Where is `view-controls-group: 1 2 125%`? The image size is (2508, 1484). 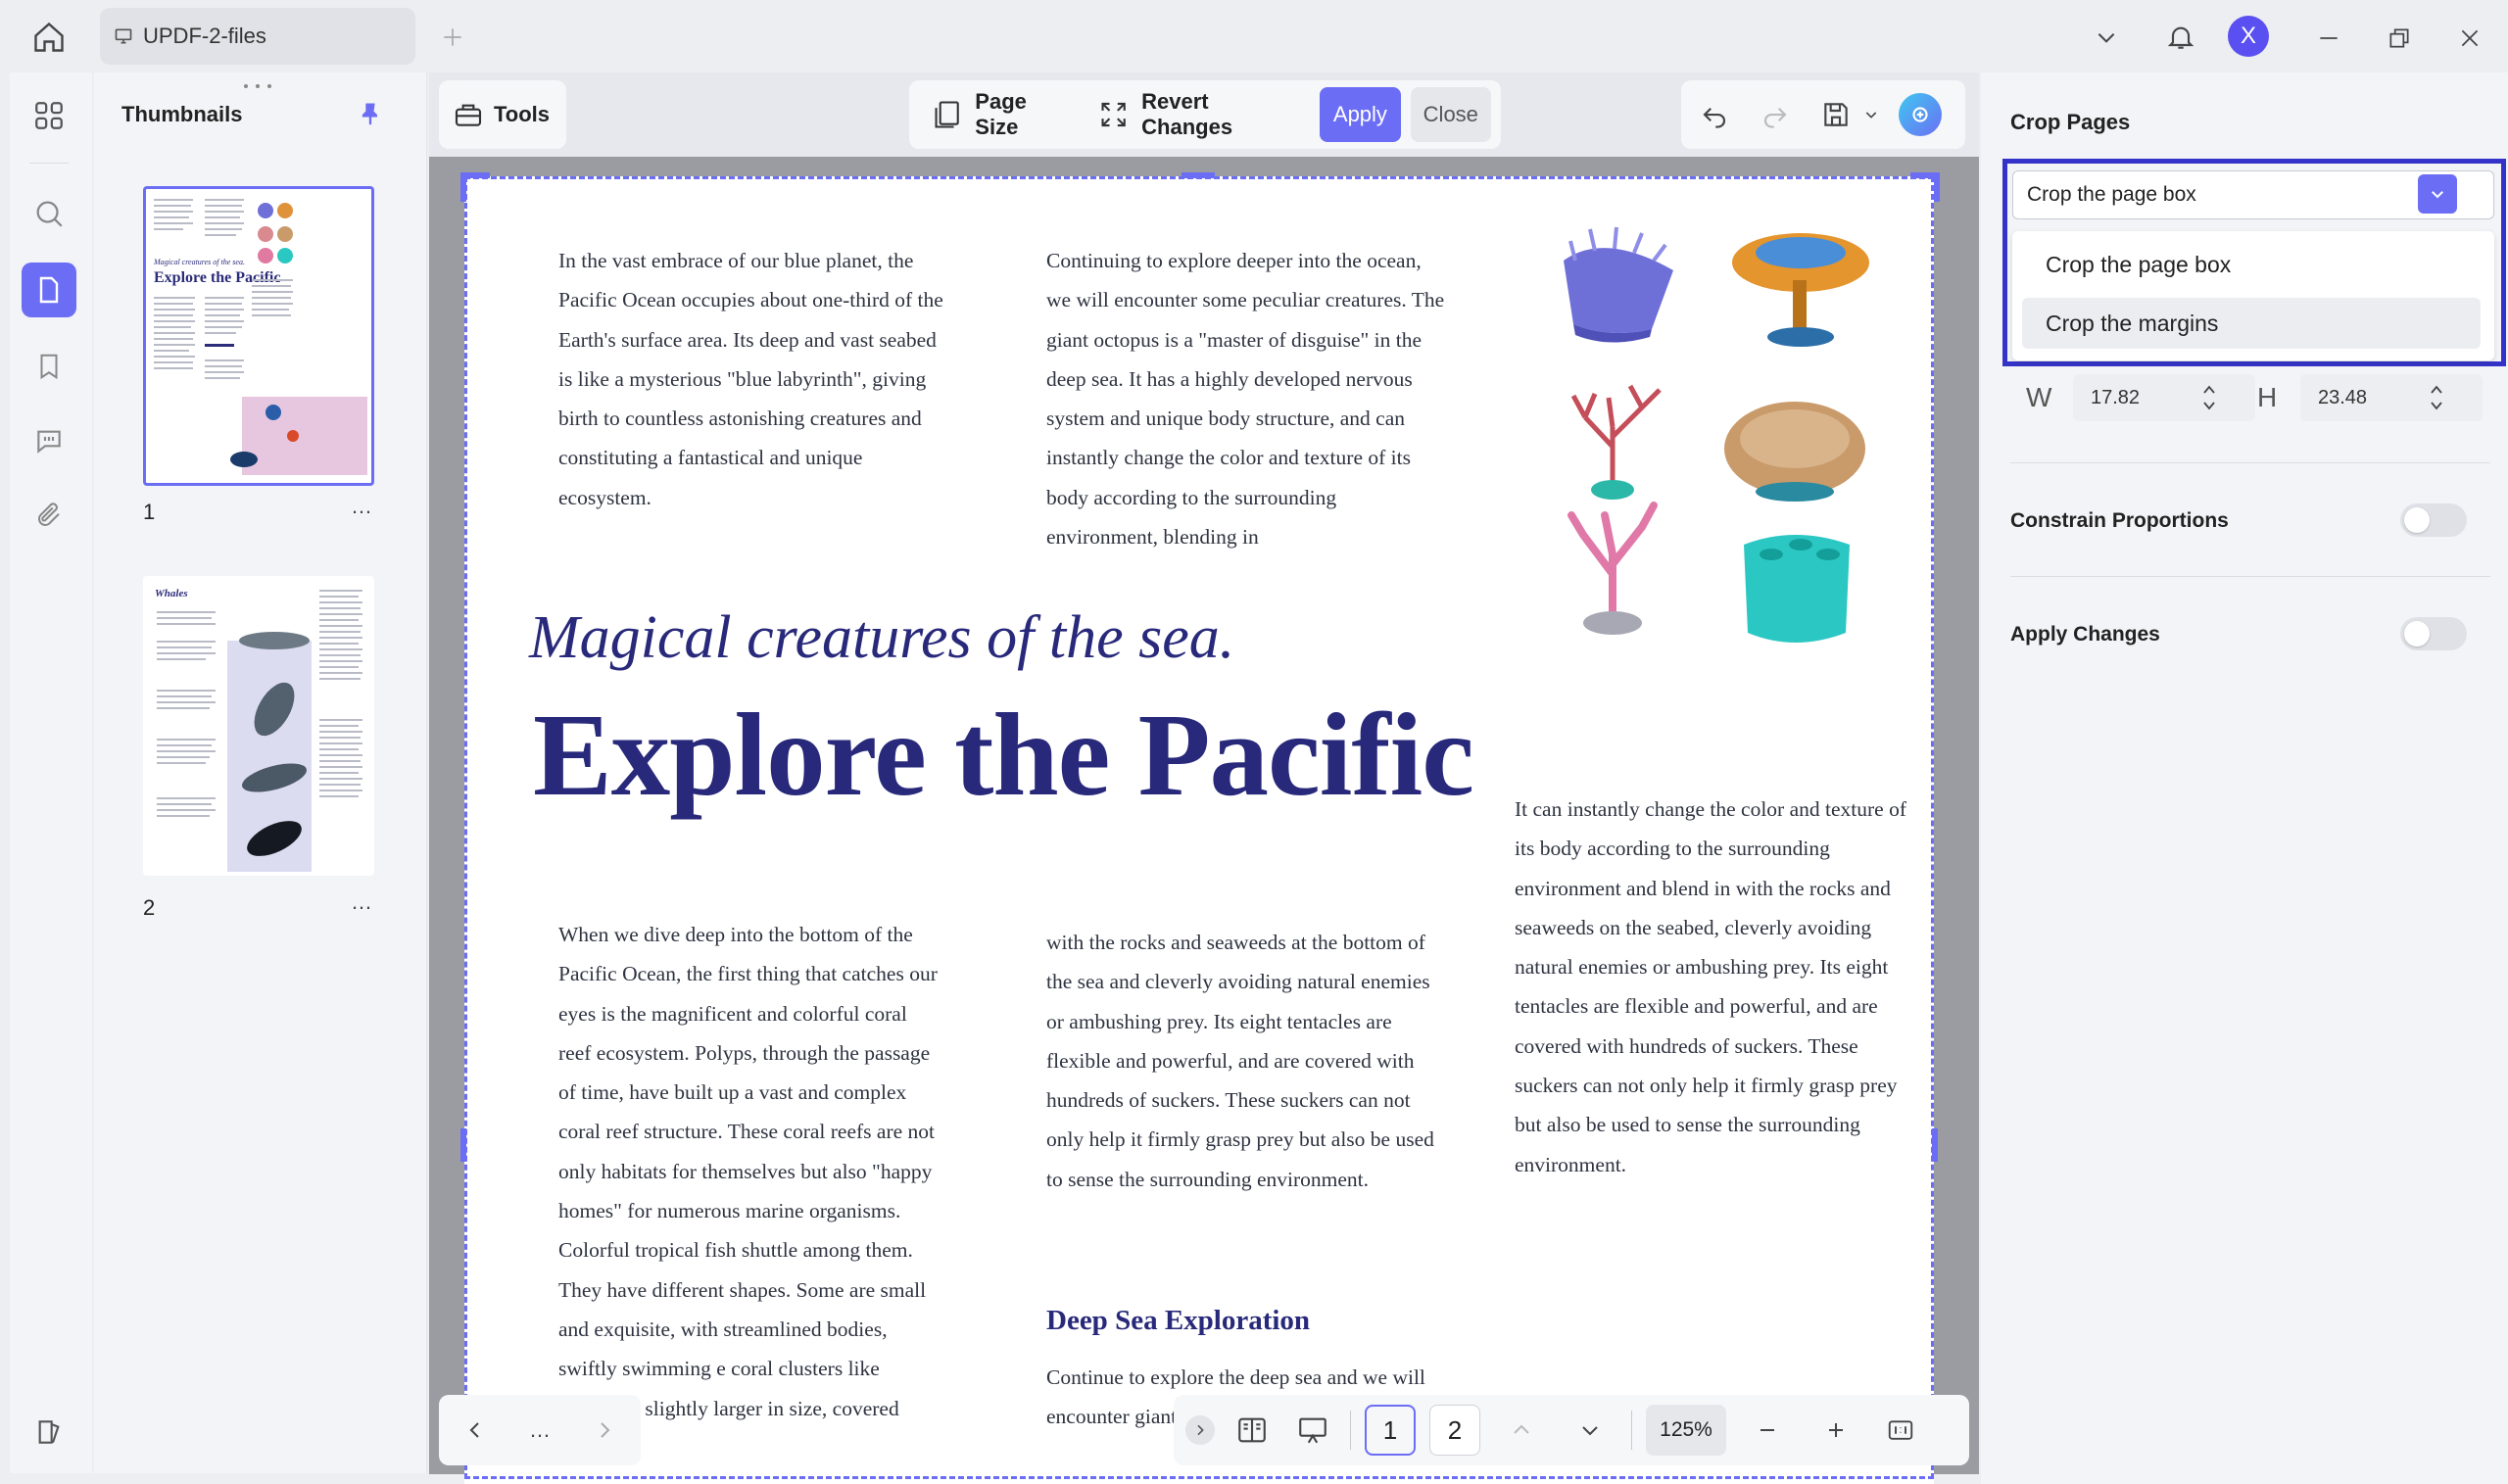 view-controls-group: 1 2 125% is located at coordinates (1571, 1430).